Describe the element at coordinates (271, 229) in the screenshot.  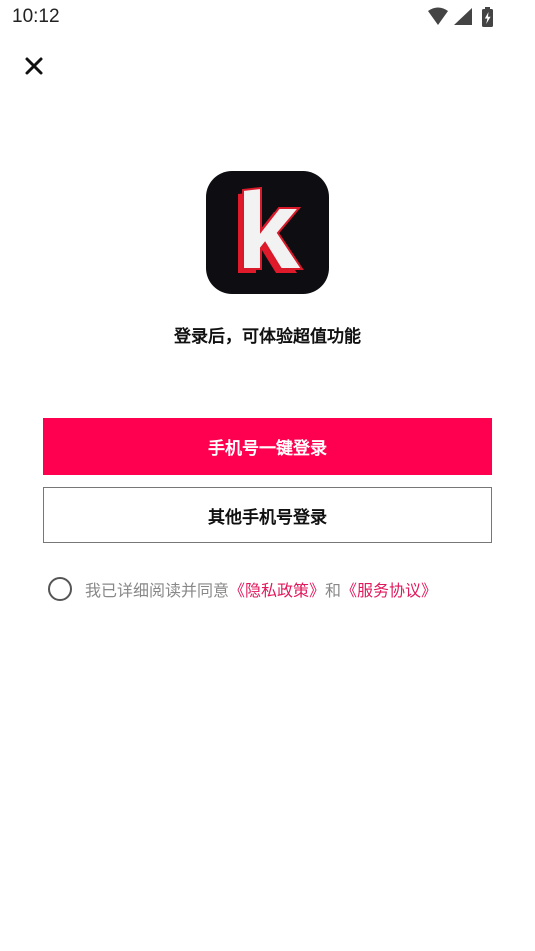
I see `app-logo-k-icon` at that location.